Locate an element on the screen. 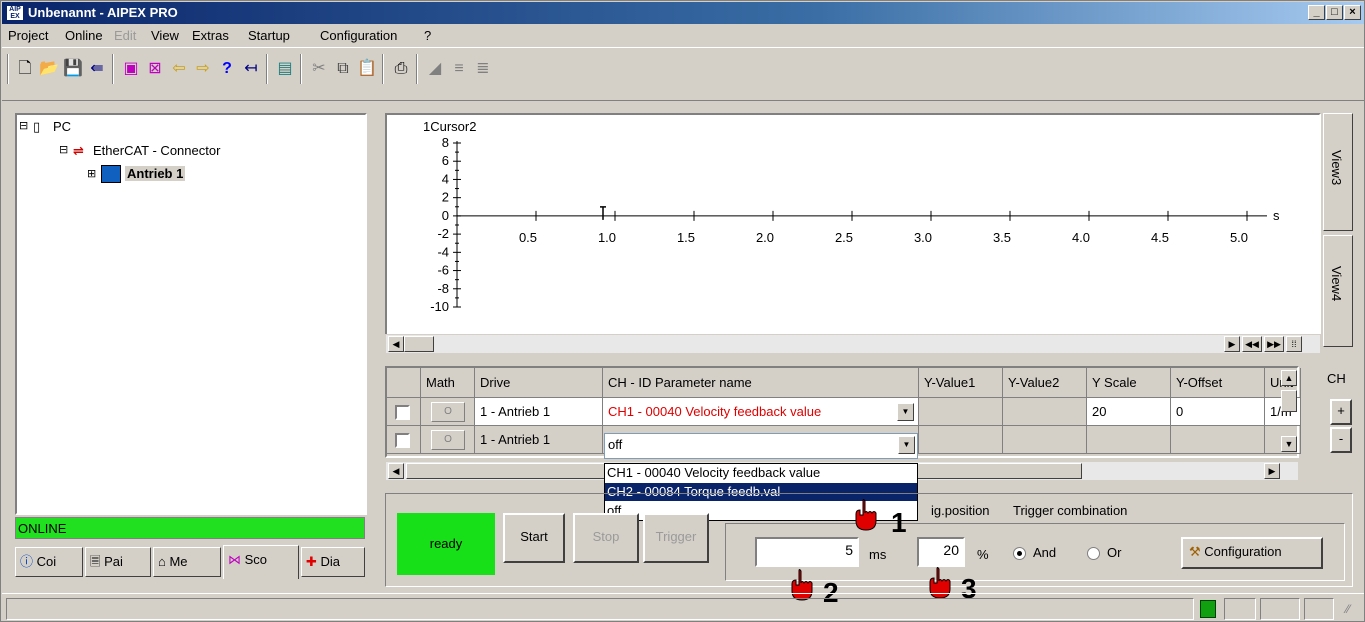 This screenshot has width=1365, height=622. menu-project: Project is located at coordinates (28, 35).